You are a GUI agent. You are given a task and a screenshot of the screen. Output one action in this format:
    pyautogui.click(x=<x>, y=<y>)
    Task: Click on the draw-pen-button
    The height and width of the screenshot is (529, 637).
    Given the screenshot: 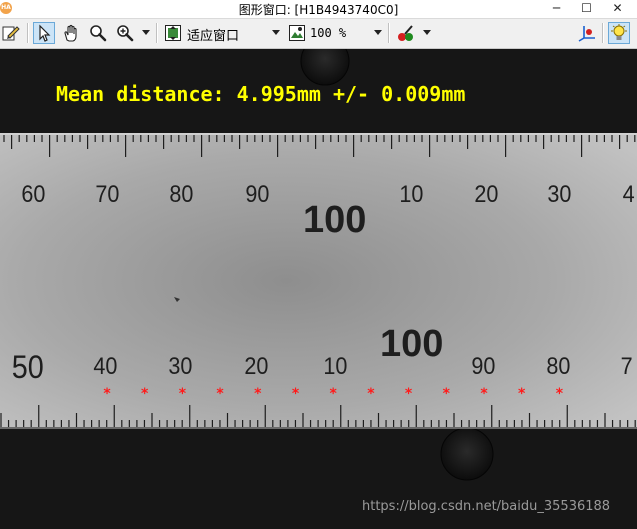 What is the action you would take?
    pyautogui.click(x=11, y=33)
    